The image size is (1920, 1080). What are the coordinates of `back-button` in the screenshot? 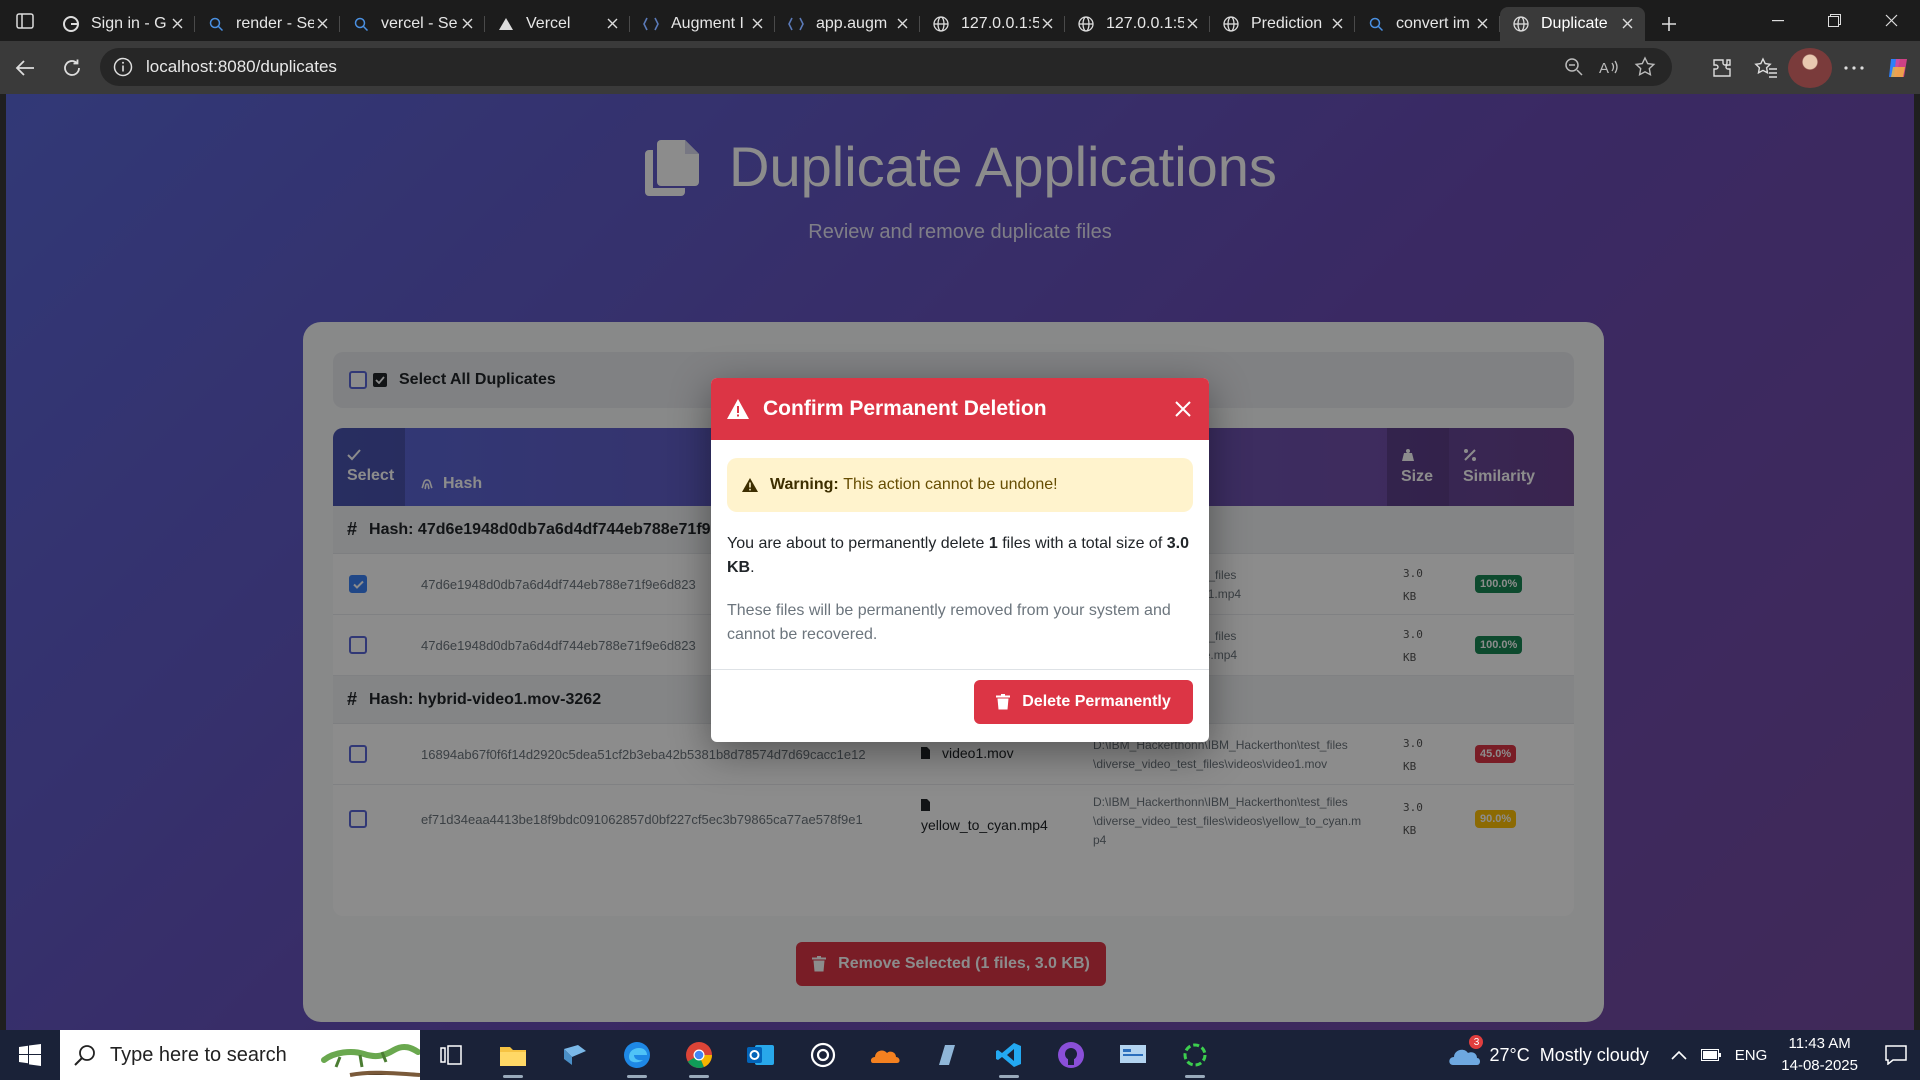 It's located at (25, 68).